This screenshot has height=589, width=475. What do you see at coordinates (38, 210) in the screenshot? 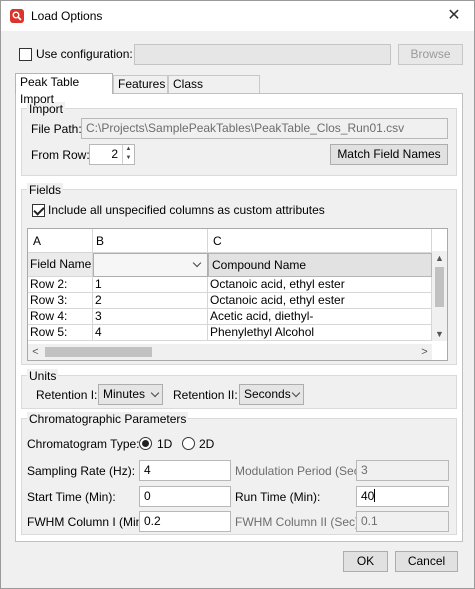
I see `include-unspecified-checkbox` at bounding box center [38, 210].